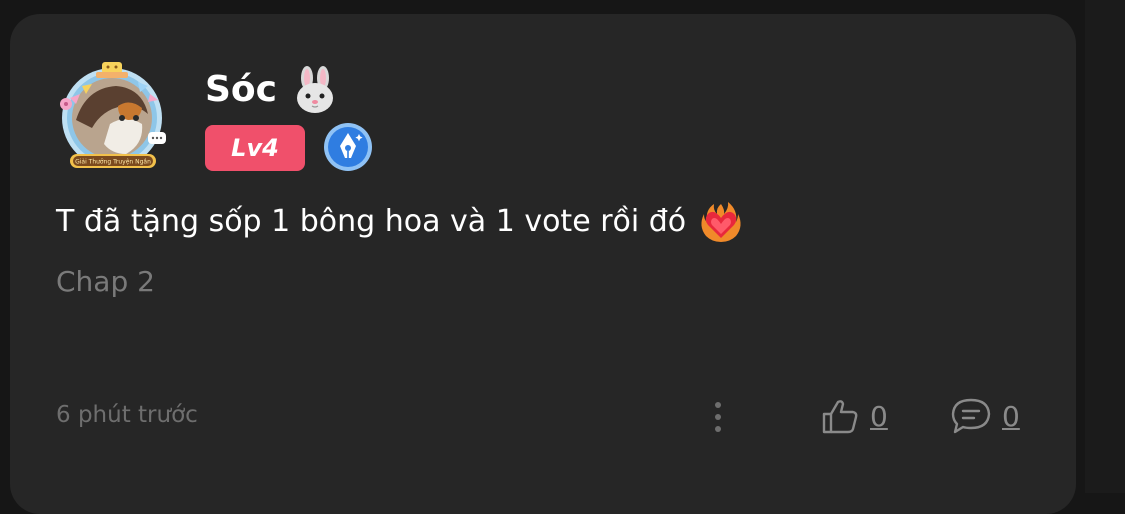  Describe the element at coordinates (721, 222) in the screenshot. I see `heart-on-fire-icon` at that location.